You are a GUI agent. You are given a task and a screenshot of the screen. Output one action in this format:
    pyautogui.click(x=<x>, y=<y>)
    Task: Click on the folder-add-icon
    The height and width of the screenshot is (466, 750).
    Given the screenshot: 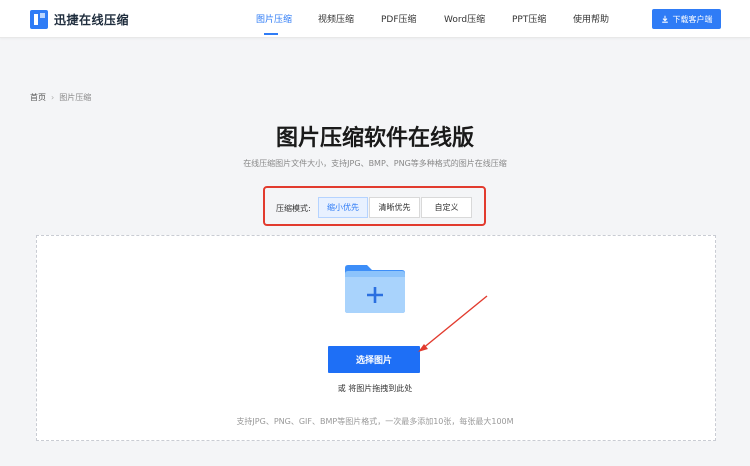 What is the action you would take?
    pyautogui.click(x=375, y=289)
    